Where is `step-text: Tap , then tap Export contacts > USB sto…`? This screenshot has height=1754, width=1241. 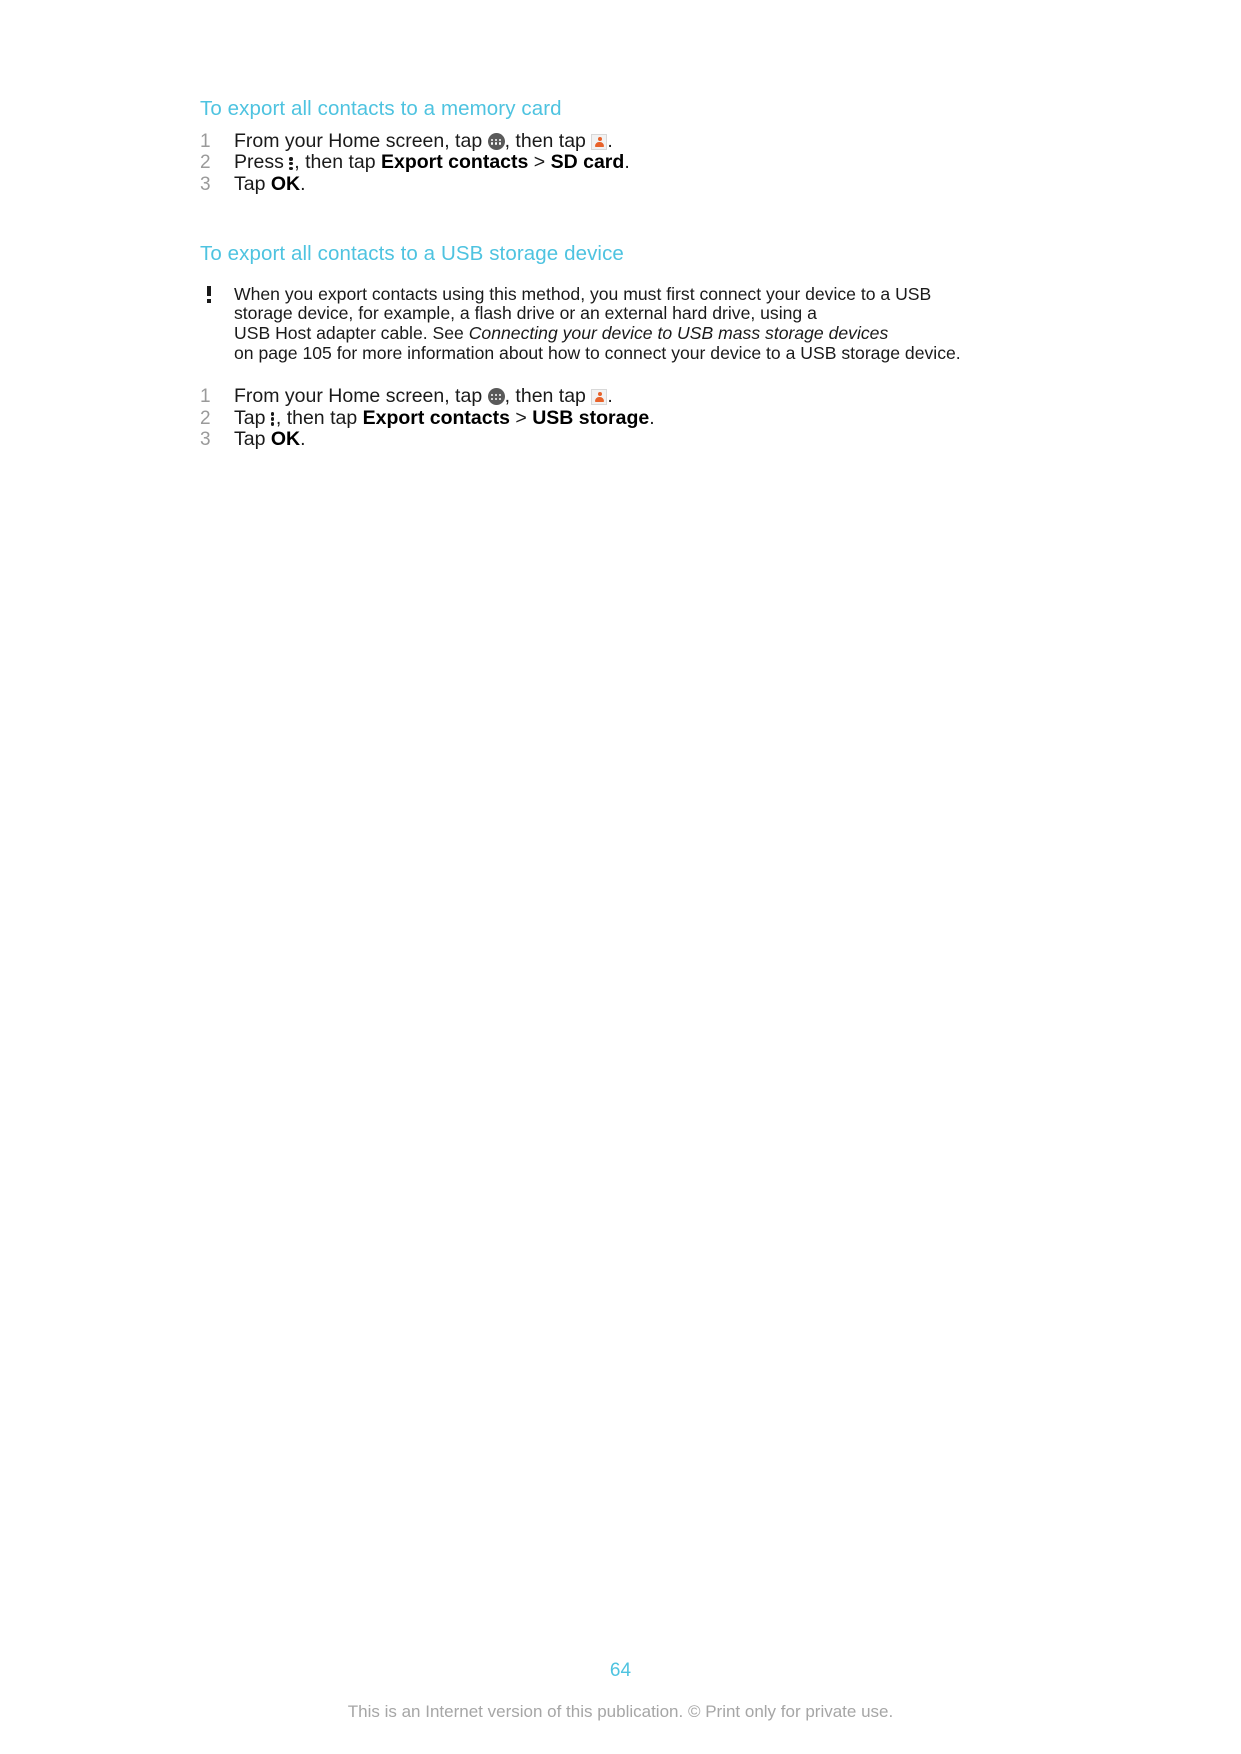 step-text: Tap , then tap Export contacts > USB sto… is located at coordinates (444, 417).